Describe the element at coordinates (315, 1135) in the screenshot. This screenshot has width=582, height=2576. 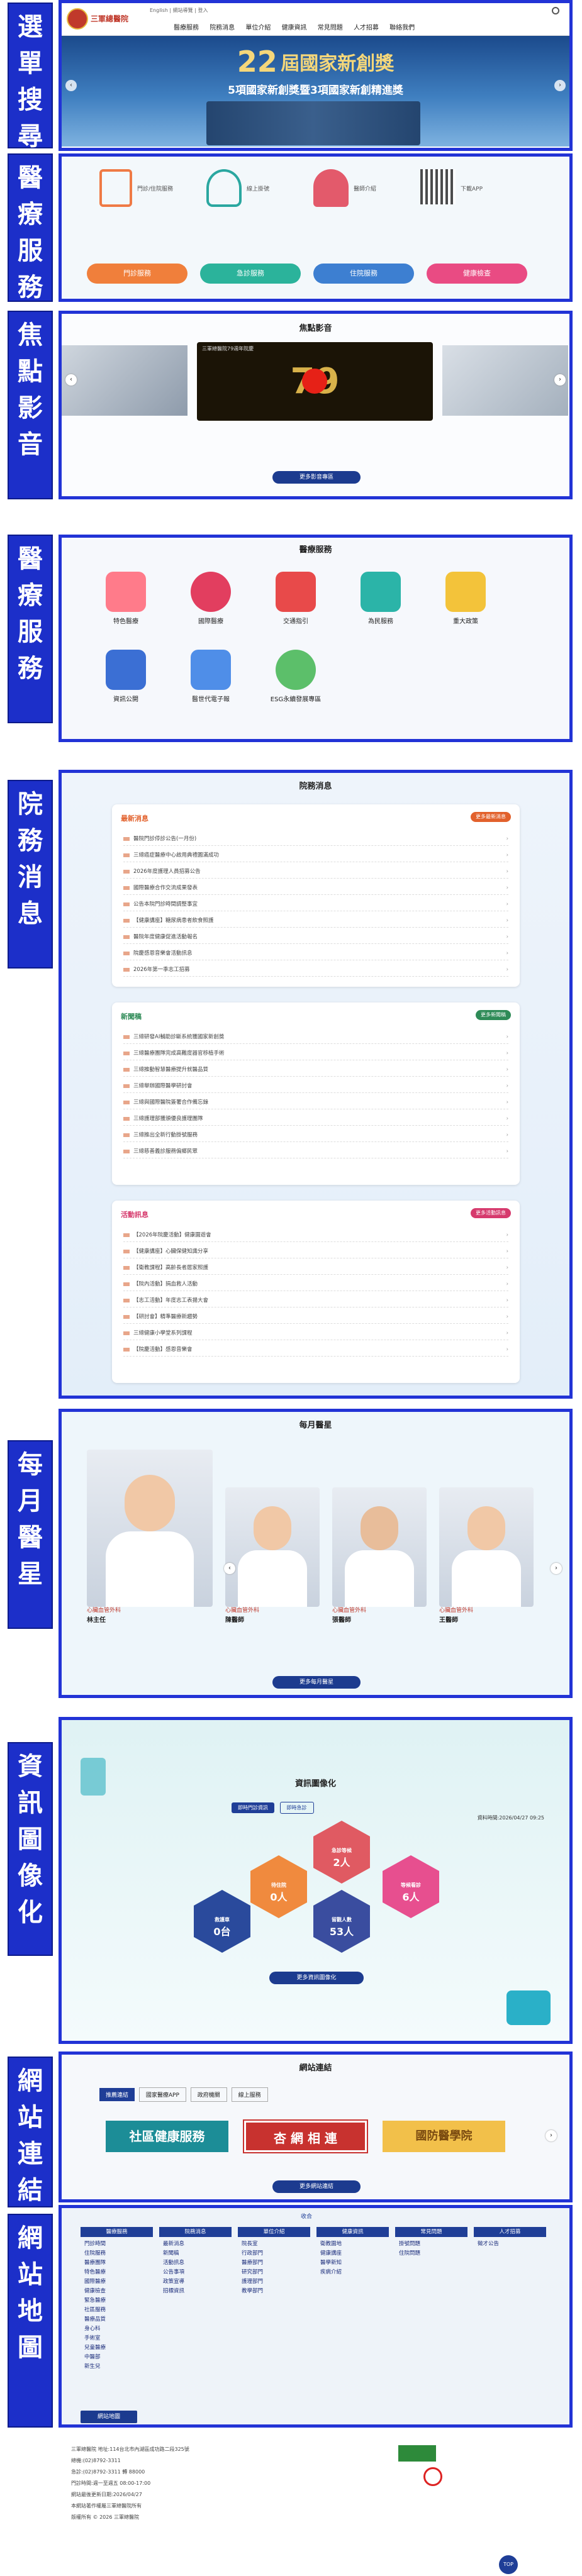
I see `list-item: 三總推出全新行動掛號服務 ›` at that location.